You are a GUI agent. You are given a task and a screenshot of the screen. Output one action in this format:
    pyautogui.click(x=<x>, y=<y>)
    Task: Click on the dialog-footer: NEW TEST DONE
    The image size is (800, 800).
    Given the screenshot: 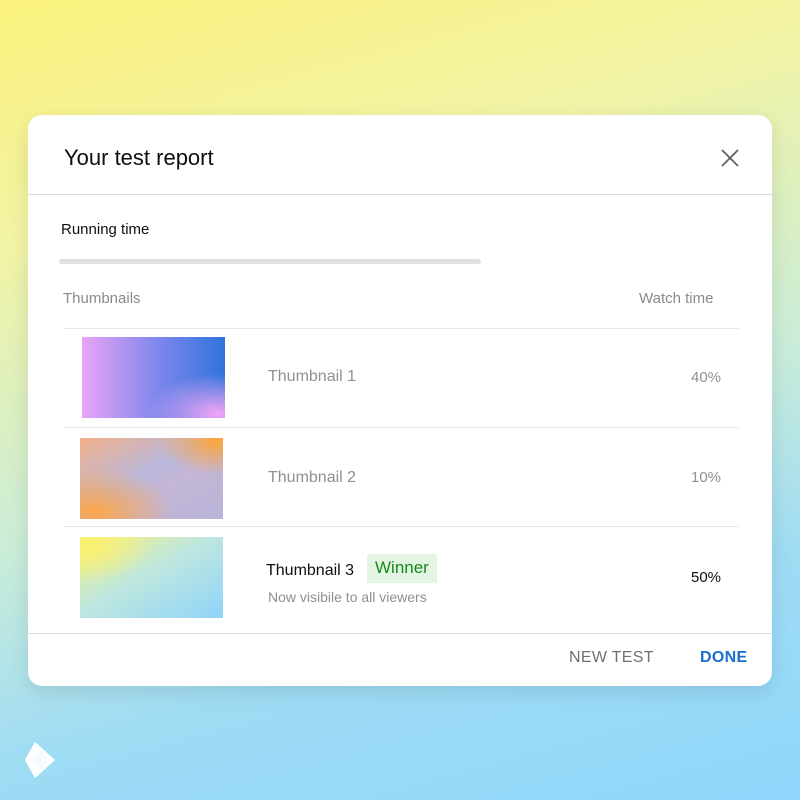 What is the action you would take?
    pyautogui.click(x=400, y=659)
    